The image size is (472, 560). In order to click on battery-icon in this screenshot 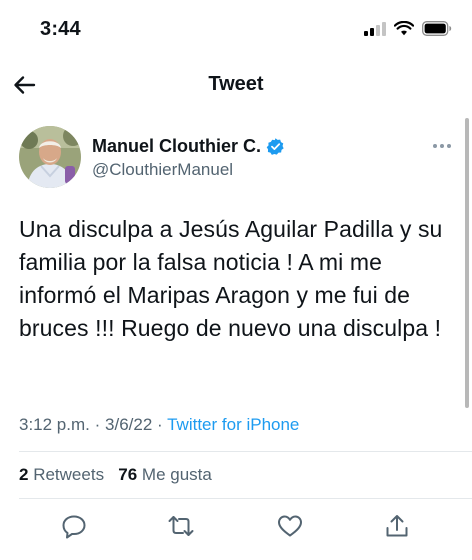, I will do `click(437, 28)`.